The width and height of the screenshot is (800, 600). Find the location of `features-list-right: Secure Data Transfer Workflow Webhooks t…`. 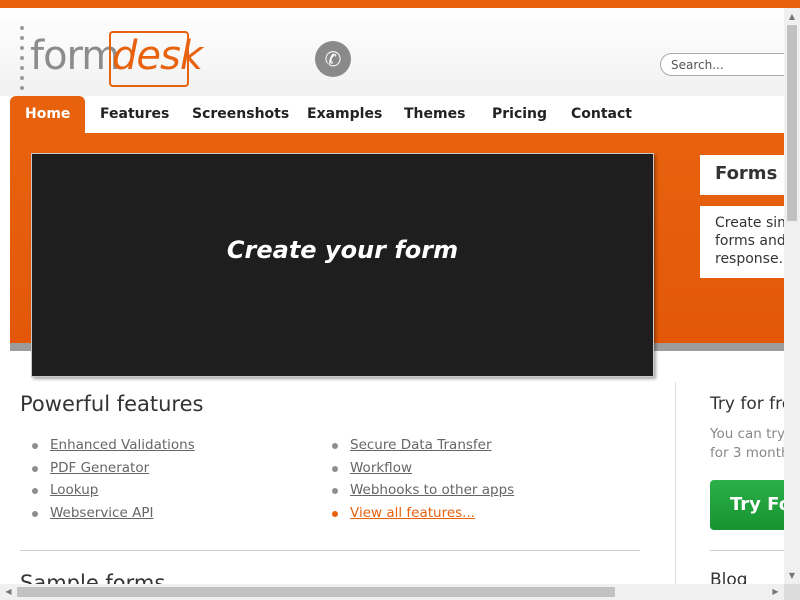

features-list-right: Secure Data Transfer Workflow Webhooks t… is located at coordinates (417, 479).